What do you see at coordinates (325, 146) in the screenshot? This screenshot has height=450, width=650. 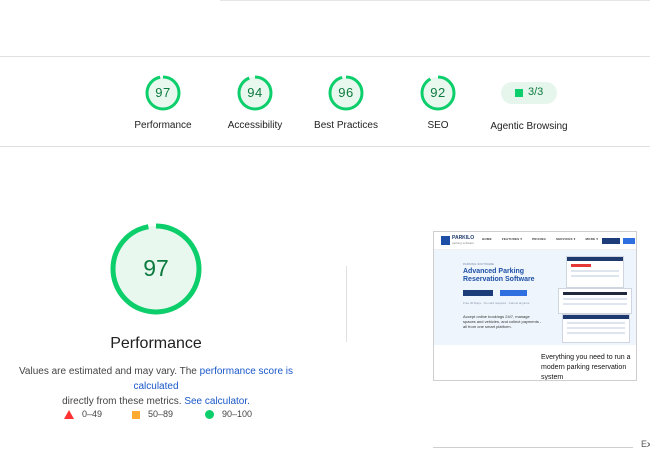 I see `scores-bottom-divider` at bounding box center [325, 146].